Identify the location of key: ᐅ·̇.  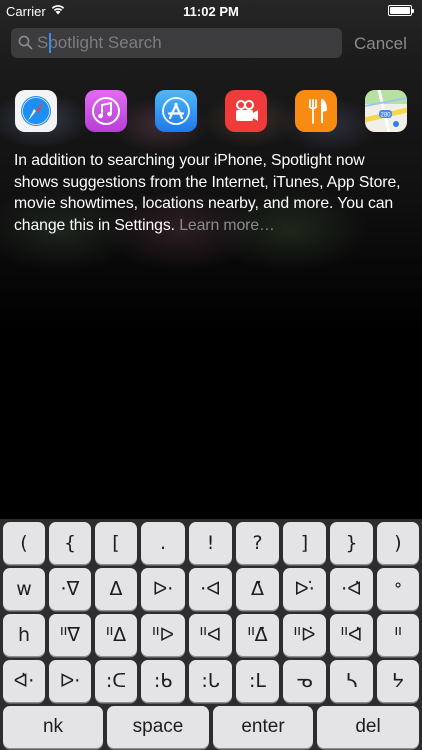
(304, 589).